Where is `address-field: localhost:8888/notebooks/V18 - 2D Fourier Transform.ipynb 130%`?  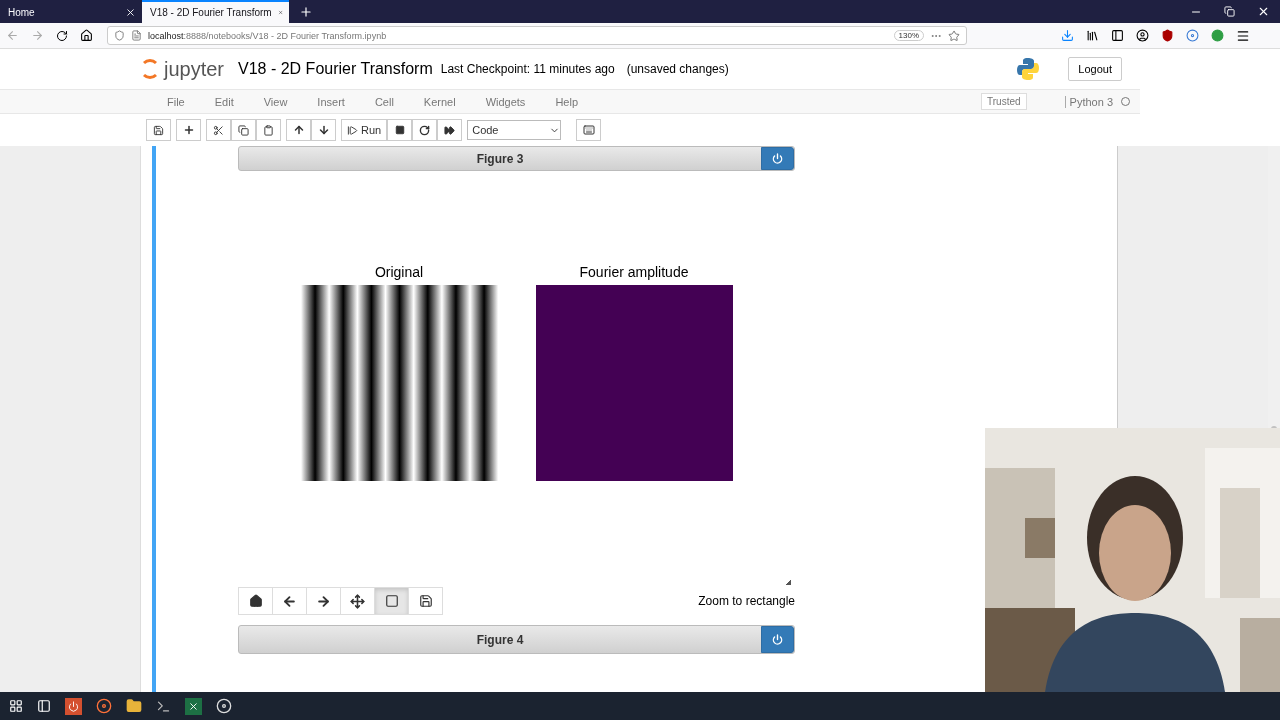 address-field: localhost:8888/notebooks/V18 - 2D Fourier Transform.ipynb 130% is located at coordinates (537, 35).